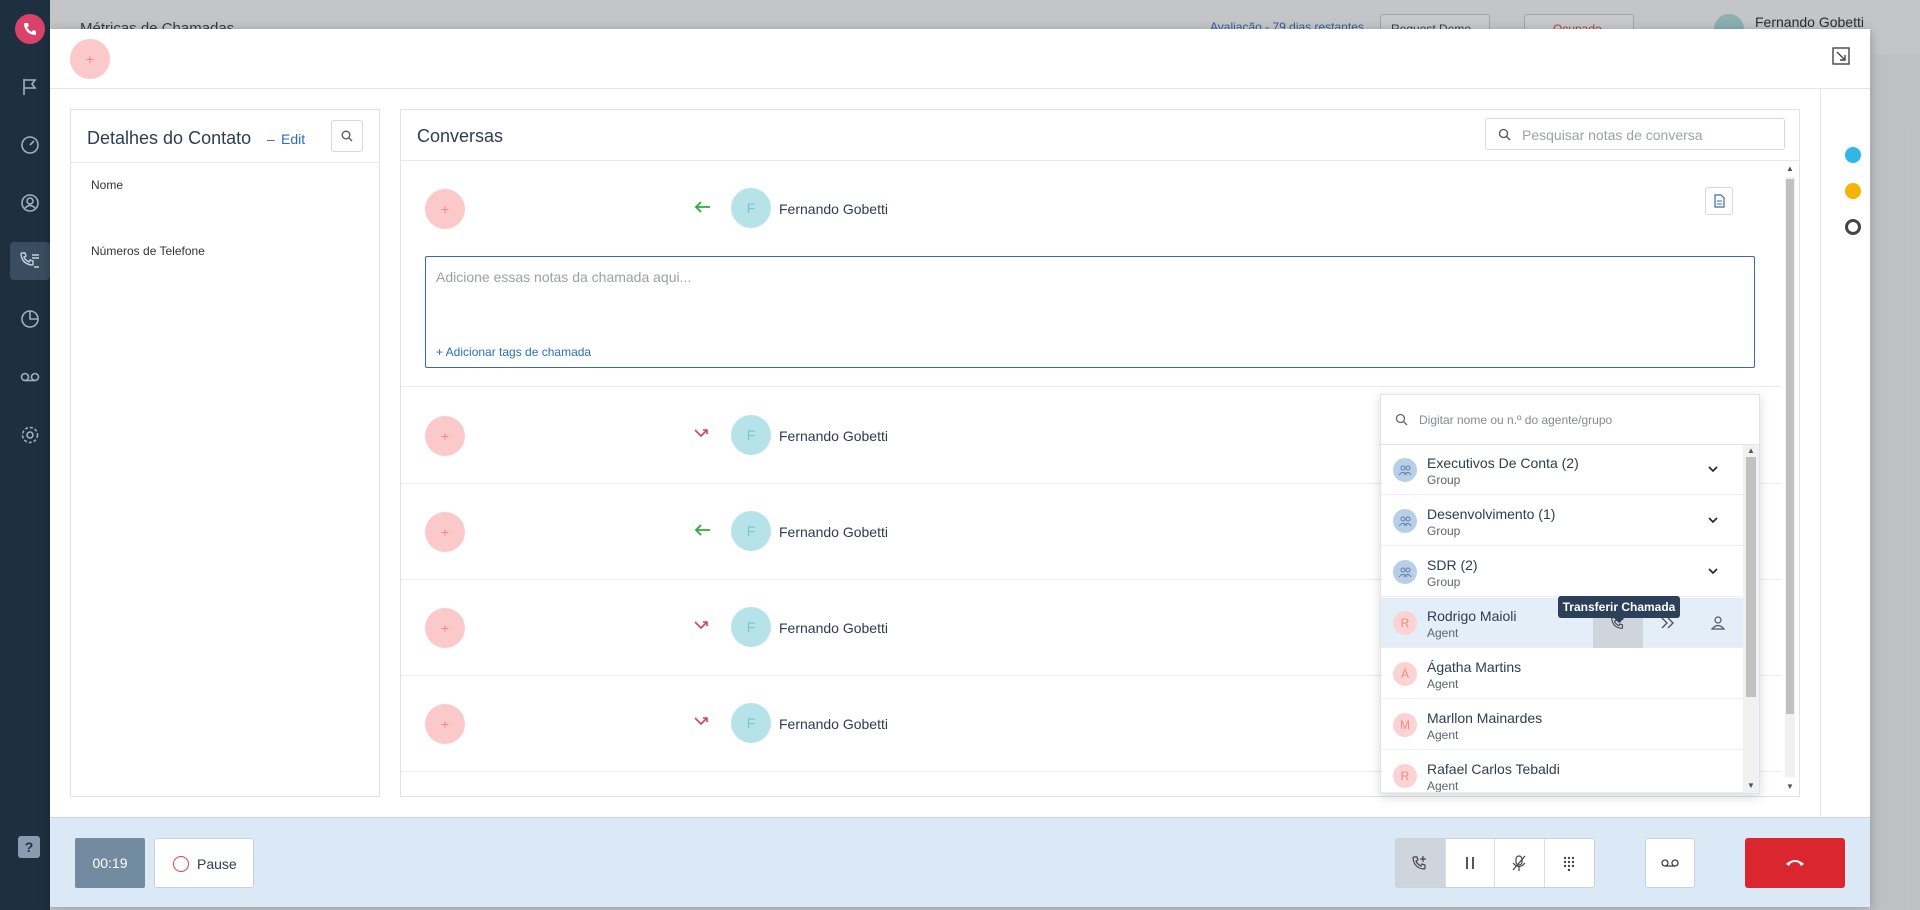 This screenshot has width=1920, height=910. Describe the element at coordinates (225, 162) in the screenshot. I see `divider` at that location.